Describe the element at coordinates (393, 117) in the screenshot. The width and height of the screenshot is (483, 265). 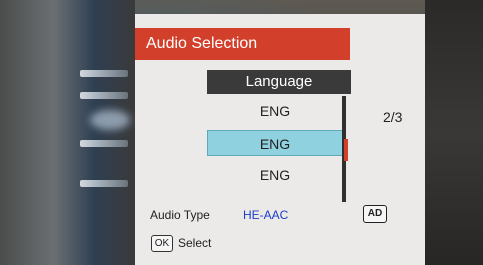
I see `page-indicator: 2/3` at that location.